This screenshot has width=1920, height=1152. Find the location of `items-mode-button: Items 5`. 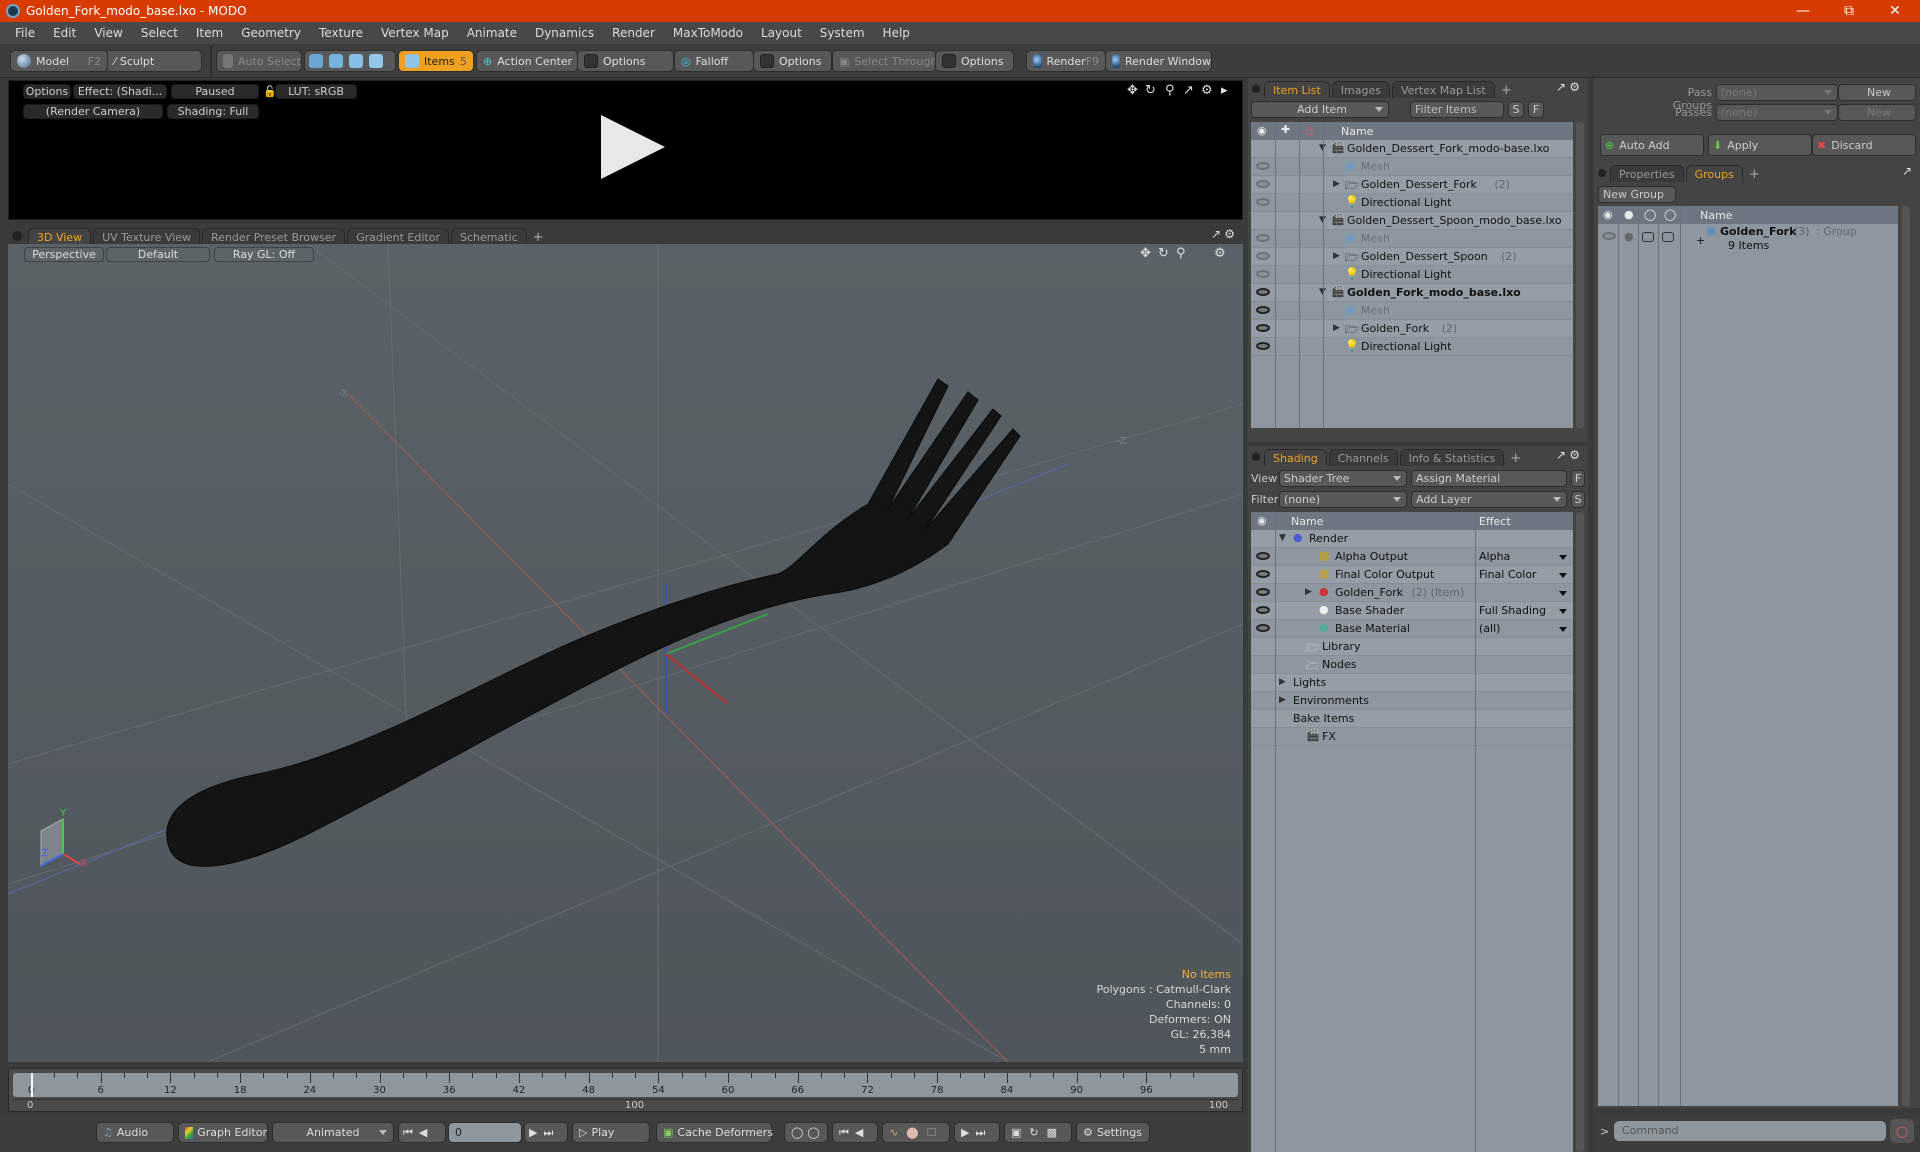

items-mode-button: Items 5 is located at coordinates (436, 61).